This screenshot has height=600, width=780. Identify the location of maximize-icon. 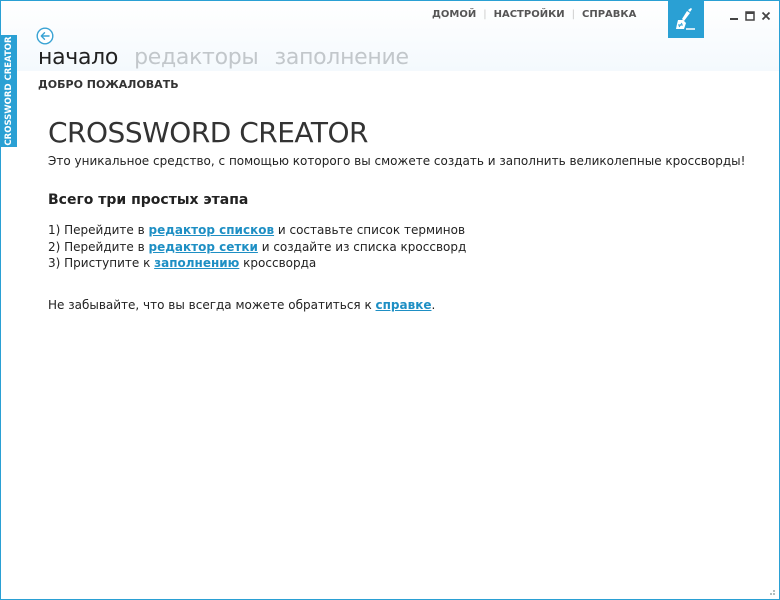
(750, 16).